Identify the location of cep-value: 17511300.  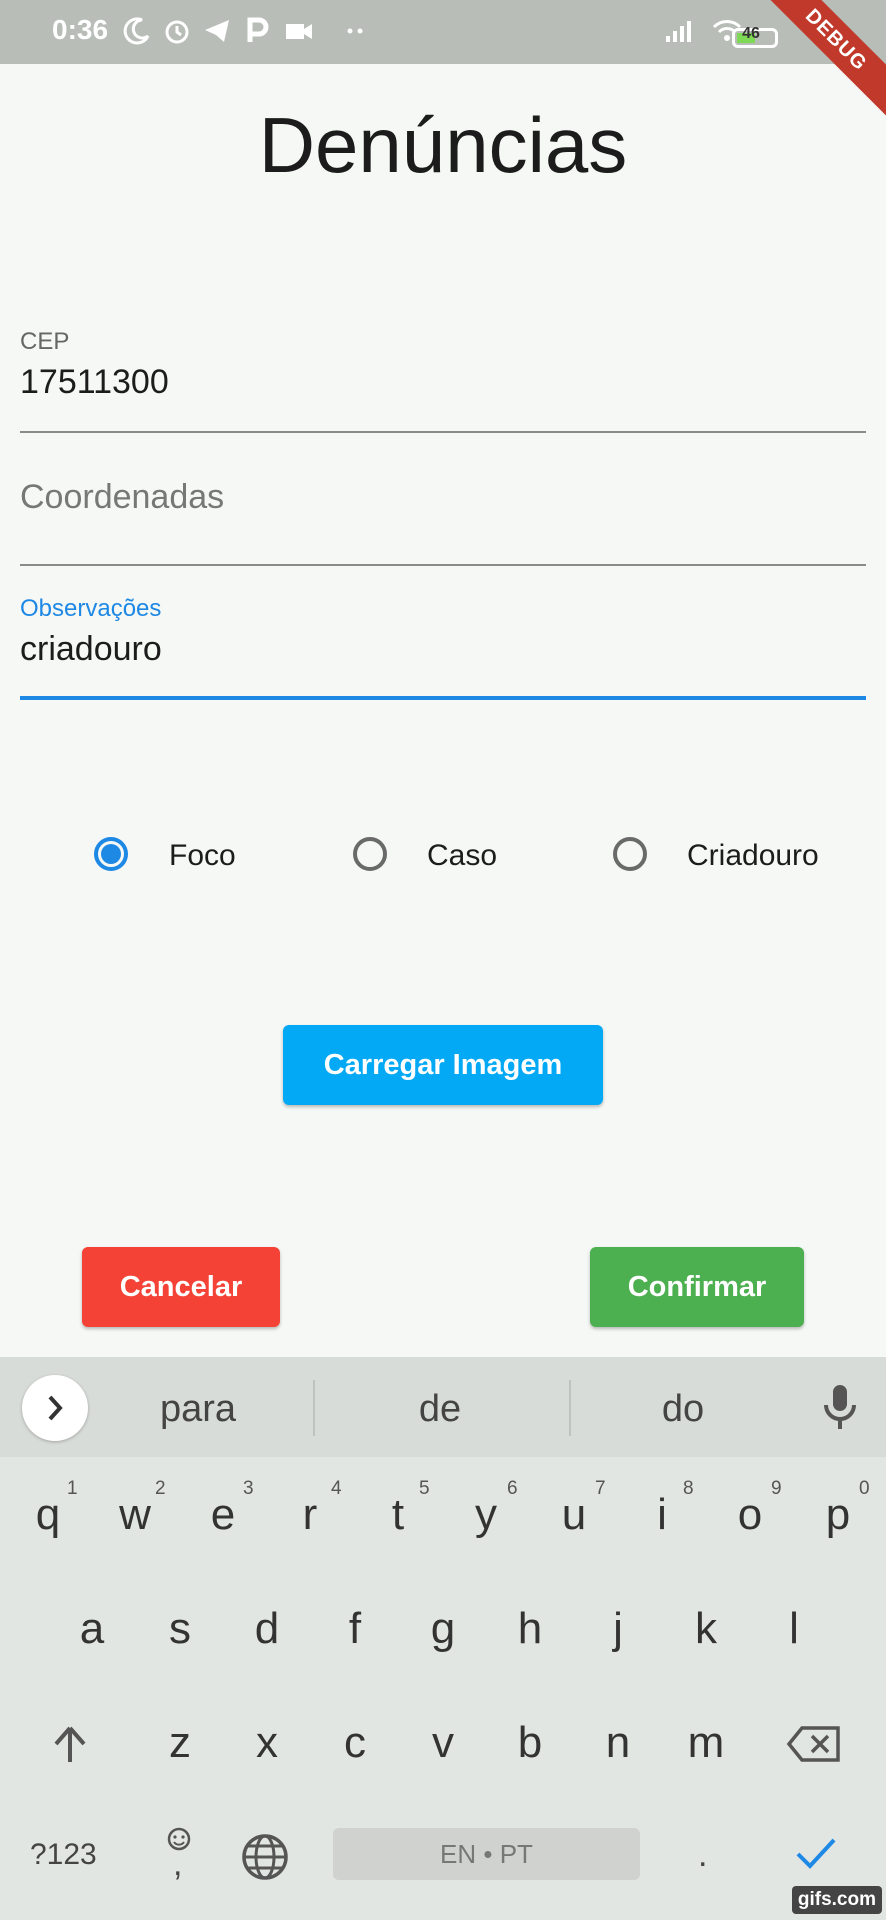
(94, 382).